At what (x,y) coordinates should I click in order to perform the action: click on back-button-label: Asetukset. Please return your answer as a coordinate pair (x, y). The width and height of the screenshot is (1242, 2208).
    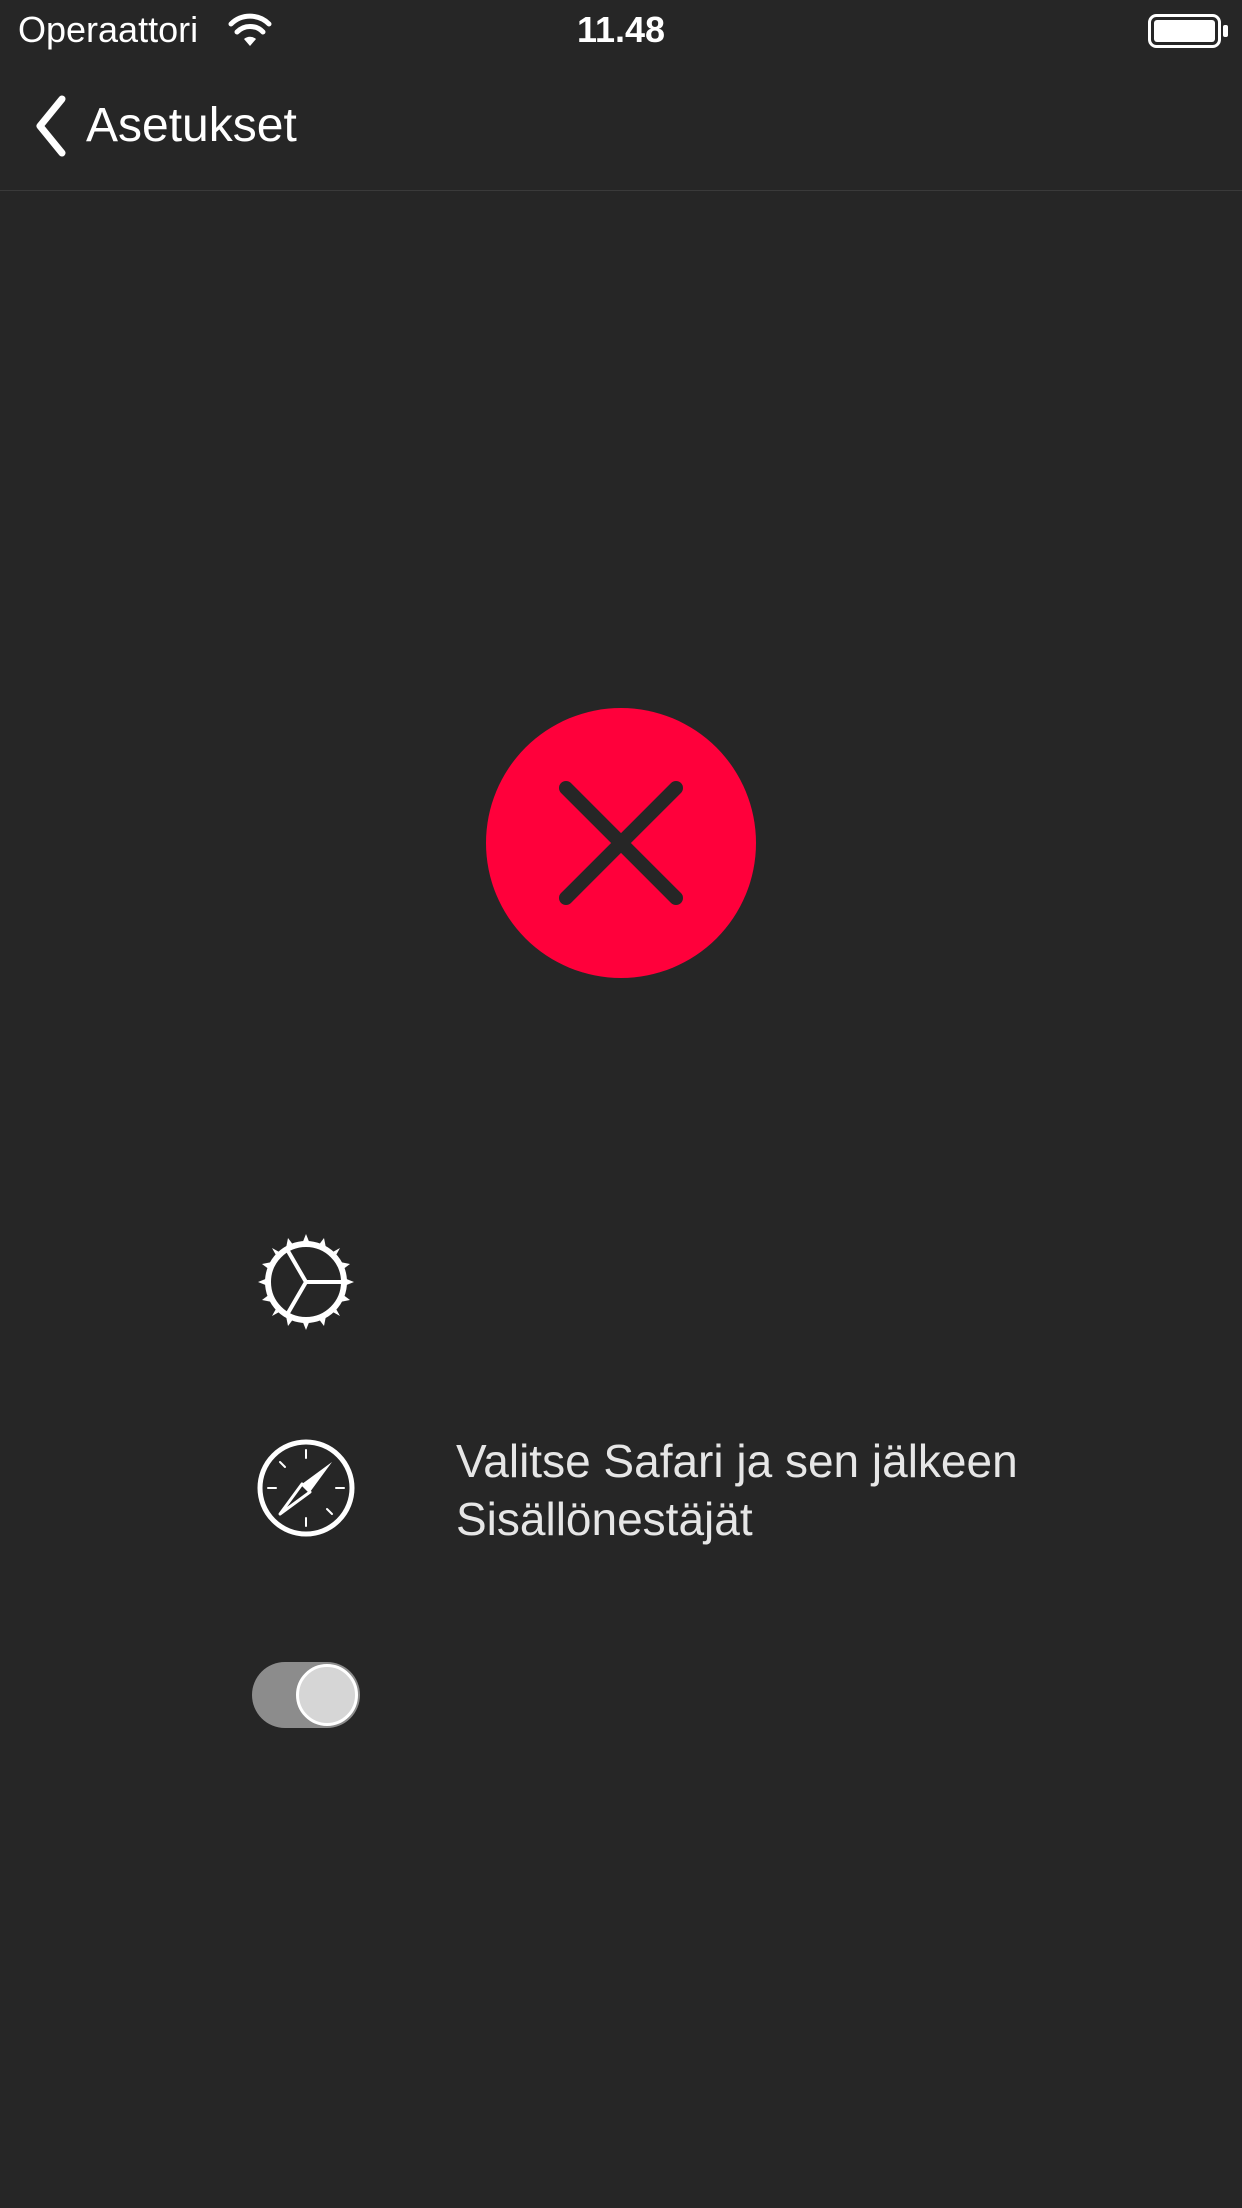
    Looking at the image, I should click on (191, 125).